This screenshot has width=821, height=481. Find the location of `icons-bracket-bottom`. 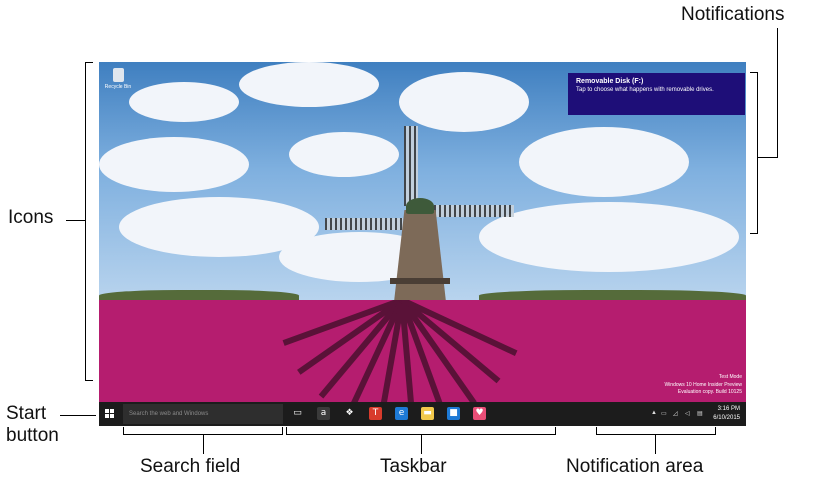

icons-bracket-bottom is located at coordinates (89, 380).